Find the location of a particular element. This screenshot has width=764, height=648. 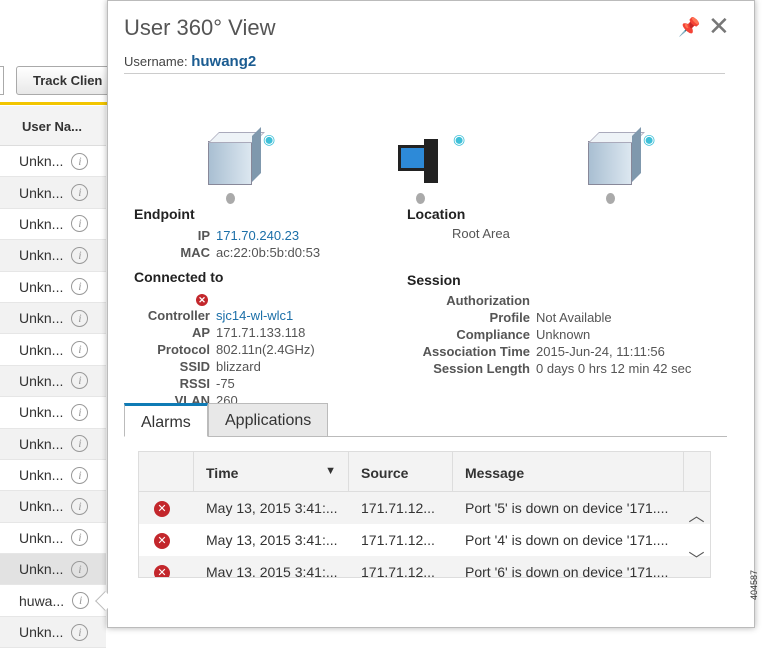

ssid-label: SSID is located at coordinates (194, 366).